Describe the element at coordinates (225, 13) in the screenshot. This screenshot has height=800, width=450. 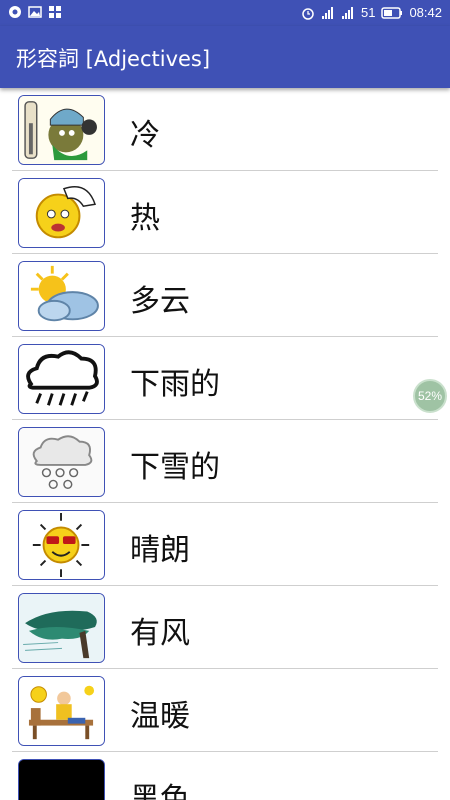
I see `status-bar: 51 08:42` at that location.